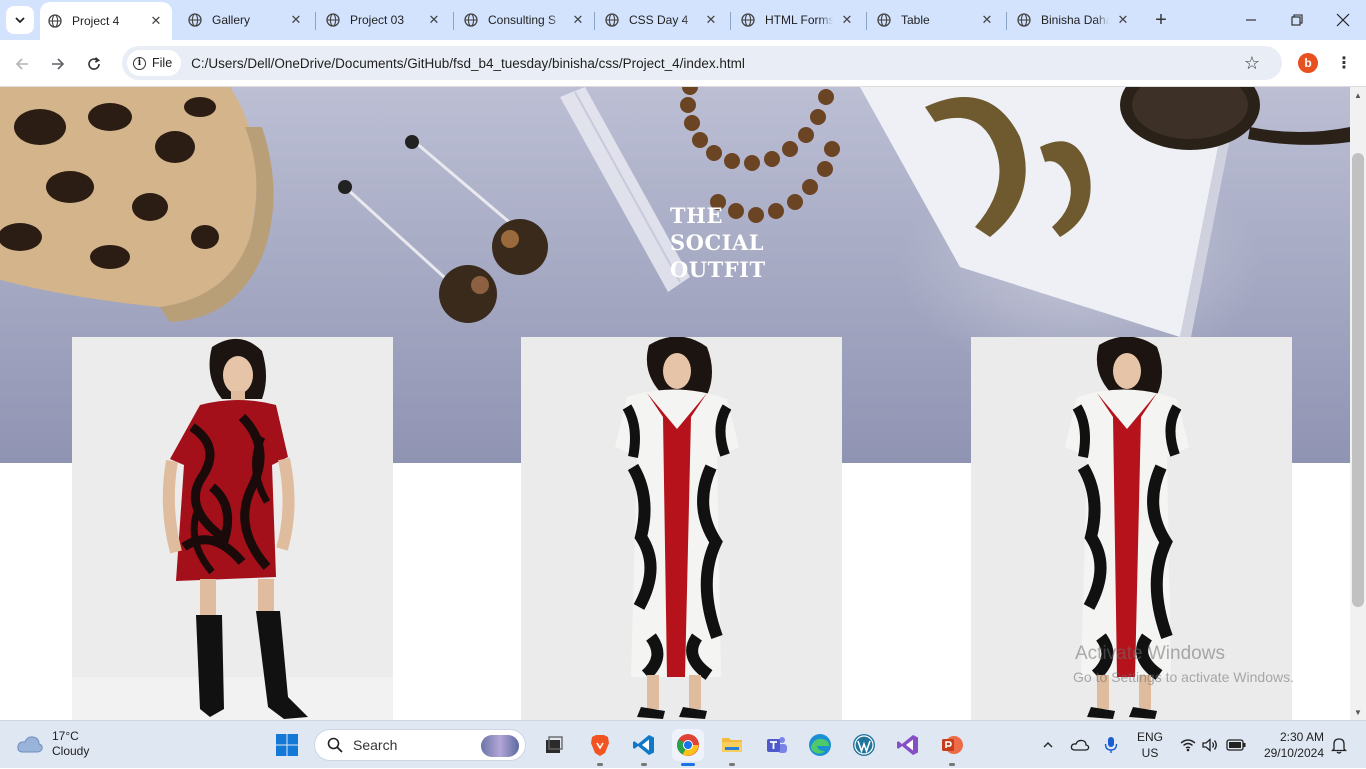  What do you see at coordinates (30, 744) in the screenshot?
I see `cloud-icon` at bounding box center [30, 744].